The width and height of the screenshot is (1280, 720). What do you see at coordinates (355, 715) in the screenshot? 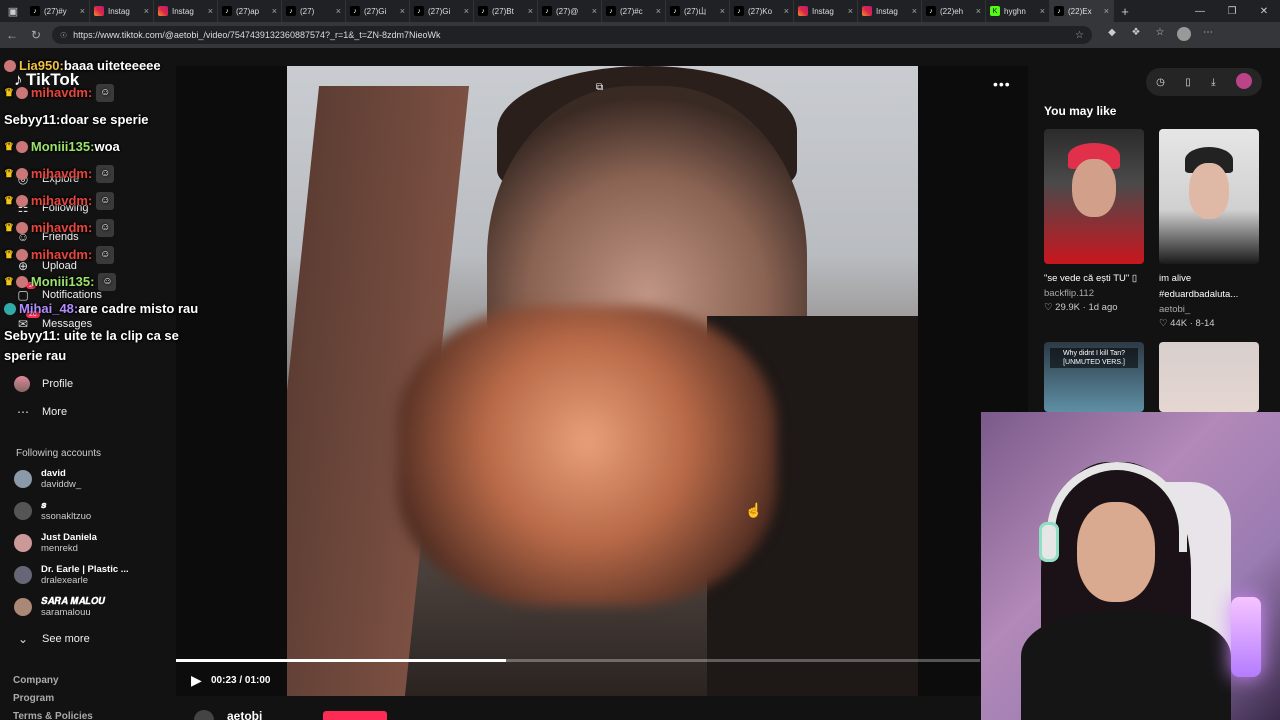
I see `follow-button` at bounding box center [355, 715].